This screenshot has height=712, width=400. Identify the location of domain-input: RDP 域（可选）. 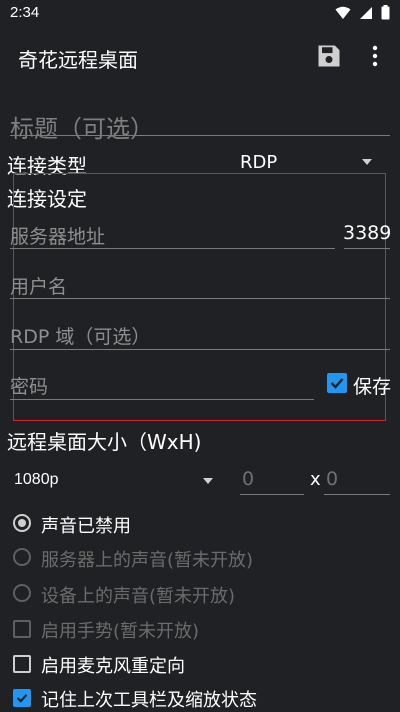
(80, 335).